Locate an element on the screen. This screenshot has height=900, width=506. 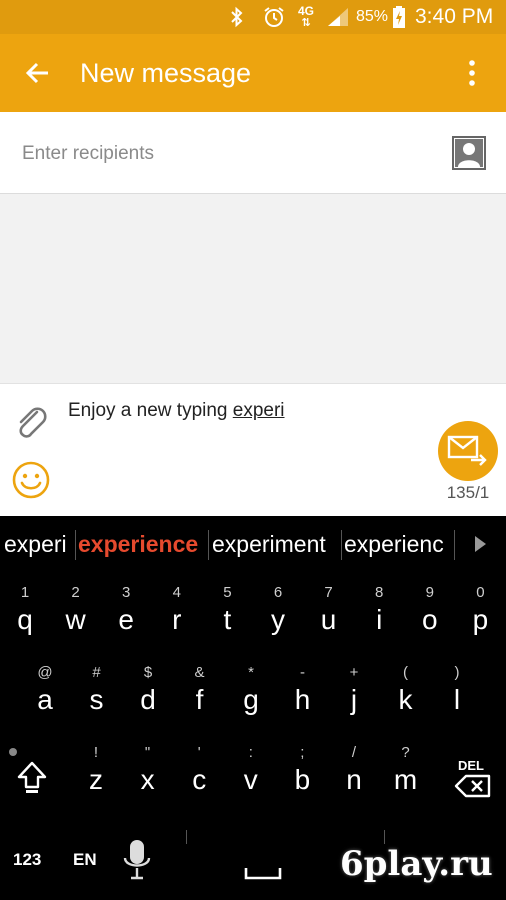
bluetooth-icon is located at coordinates (237, 17).